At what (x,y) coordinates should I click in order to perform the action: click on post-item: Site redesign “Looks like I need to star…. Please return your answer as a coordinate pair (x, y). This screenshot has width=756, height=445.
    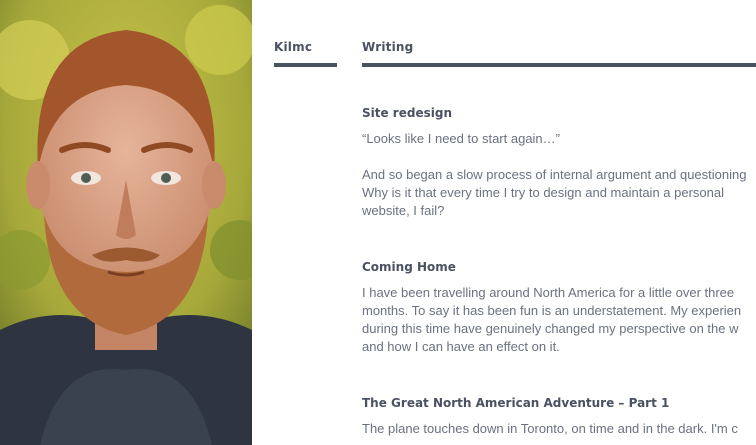
    Looking at the image, I should click on (559, 162).